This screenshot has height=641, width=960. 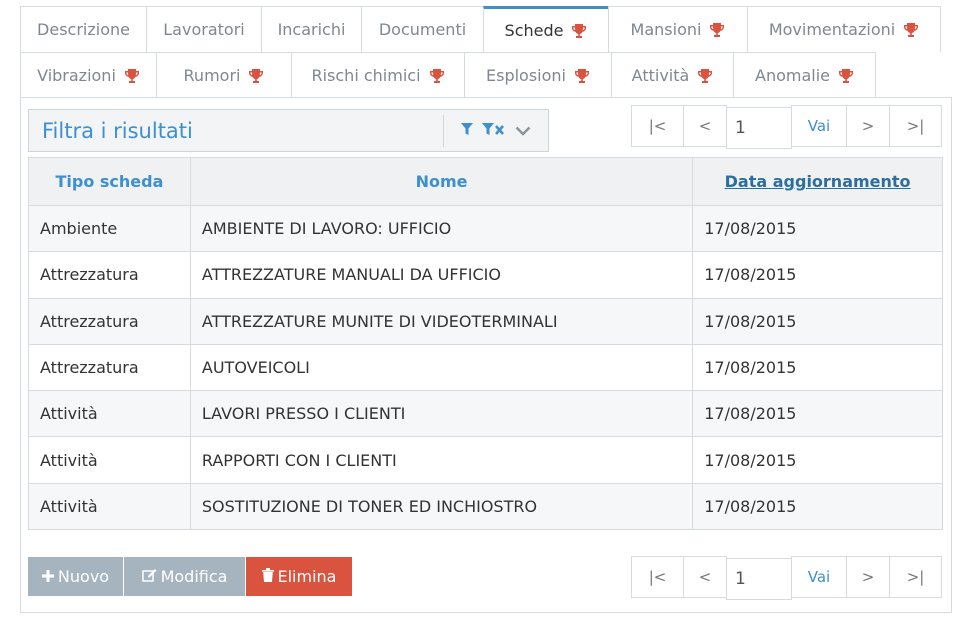 I want to click on new-button-label: Nuovo, so click(x=83, y=576).